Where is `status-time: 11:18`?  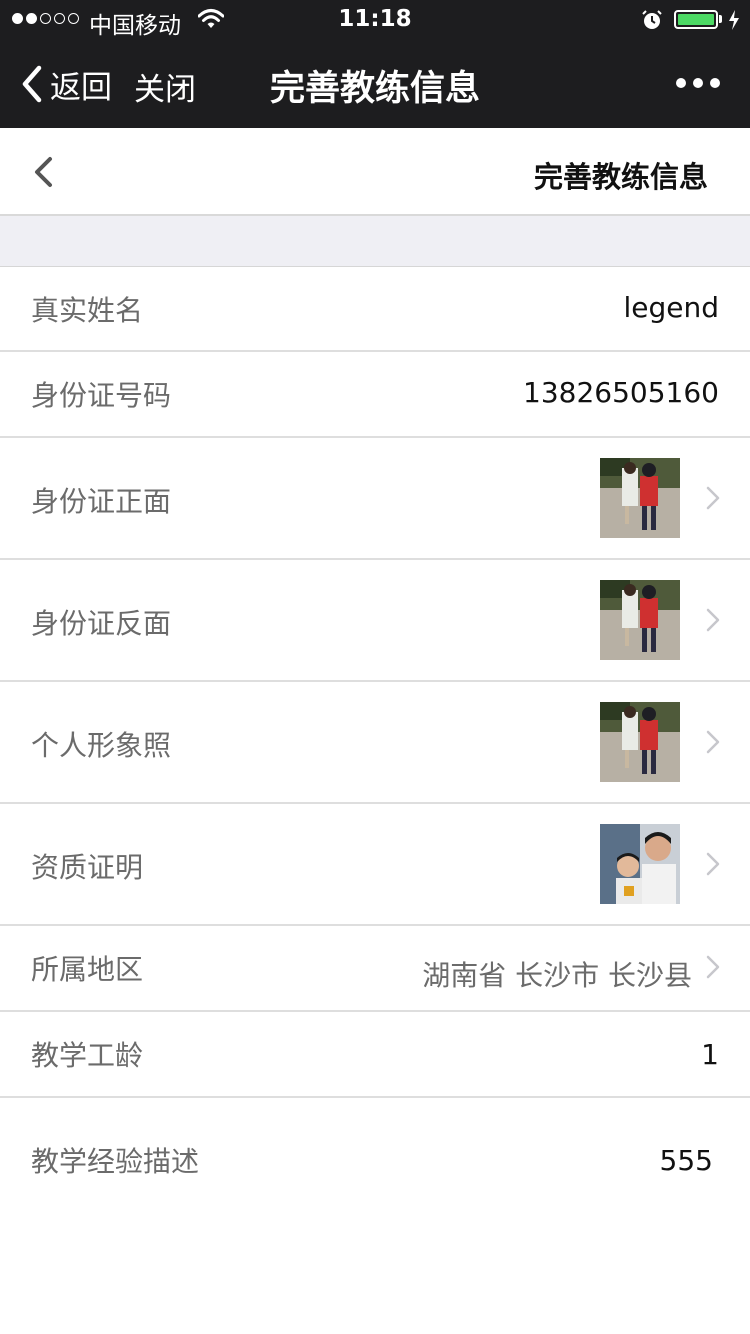 status-time: 11:18 is located at coordinates (375, 19).